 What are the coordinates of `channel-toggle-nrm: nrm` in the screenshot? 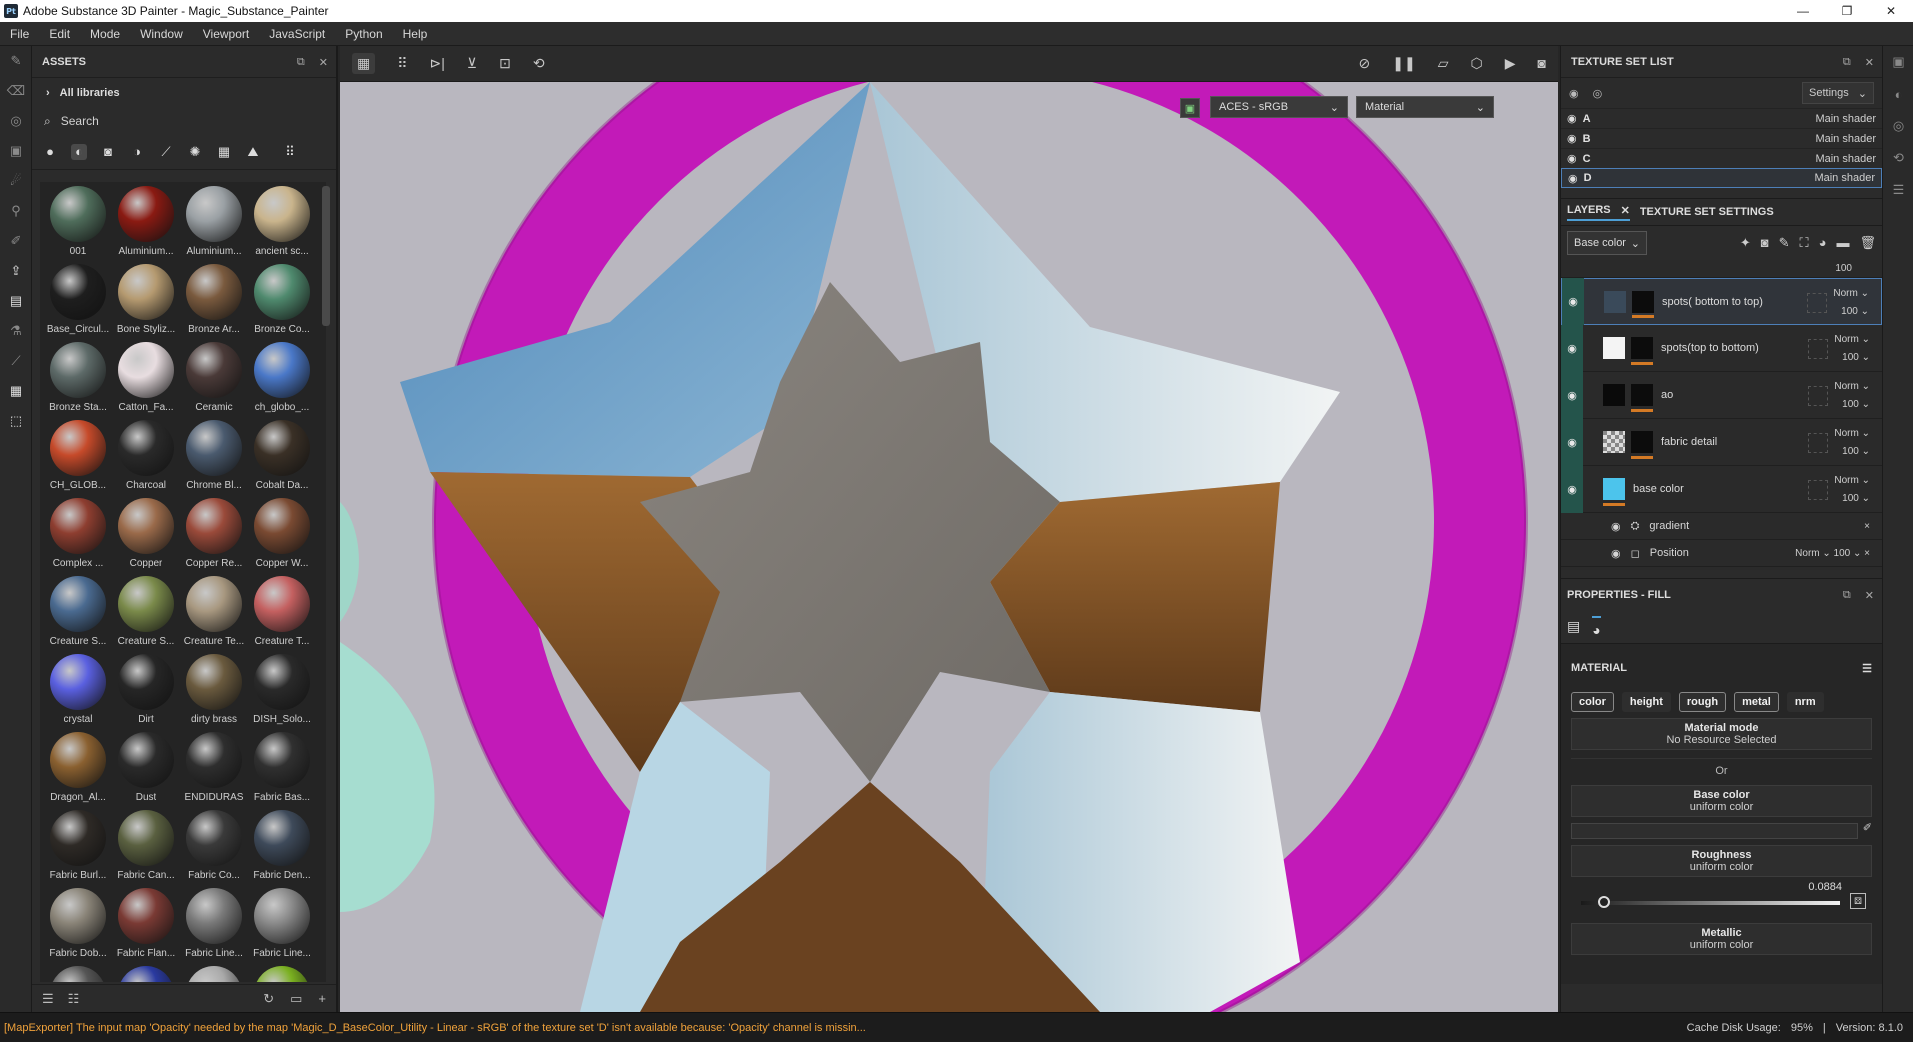 It's located at (1805, 702).